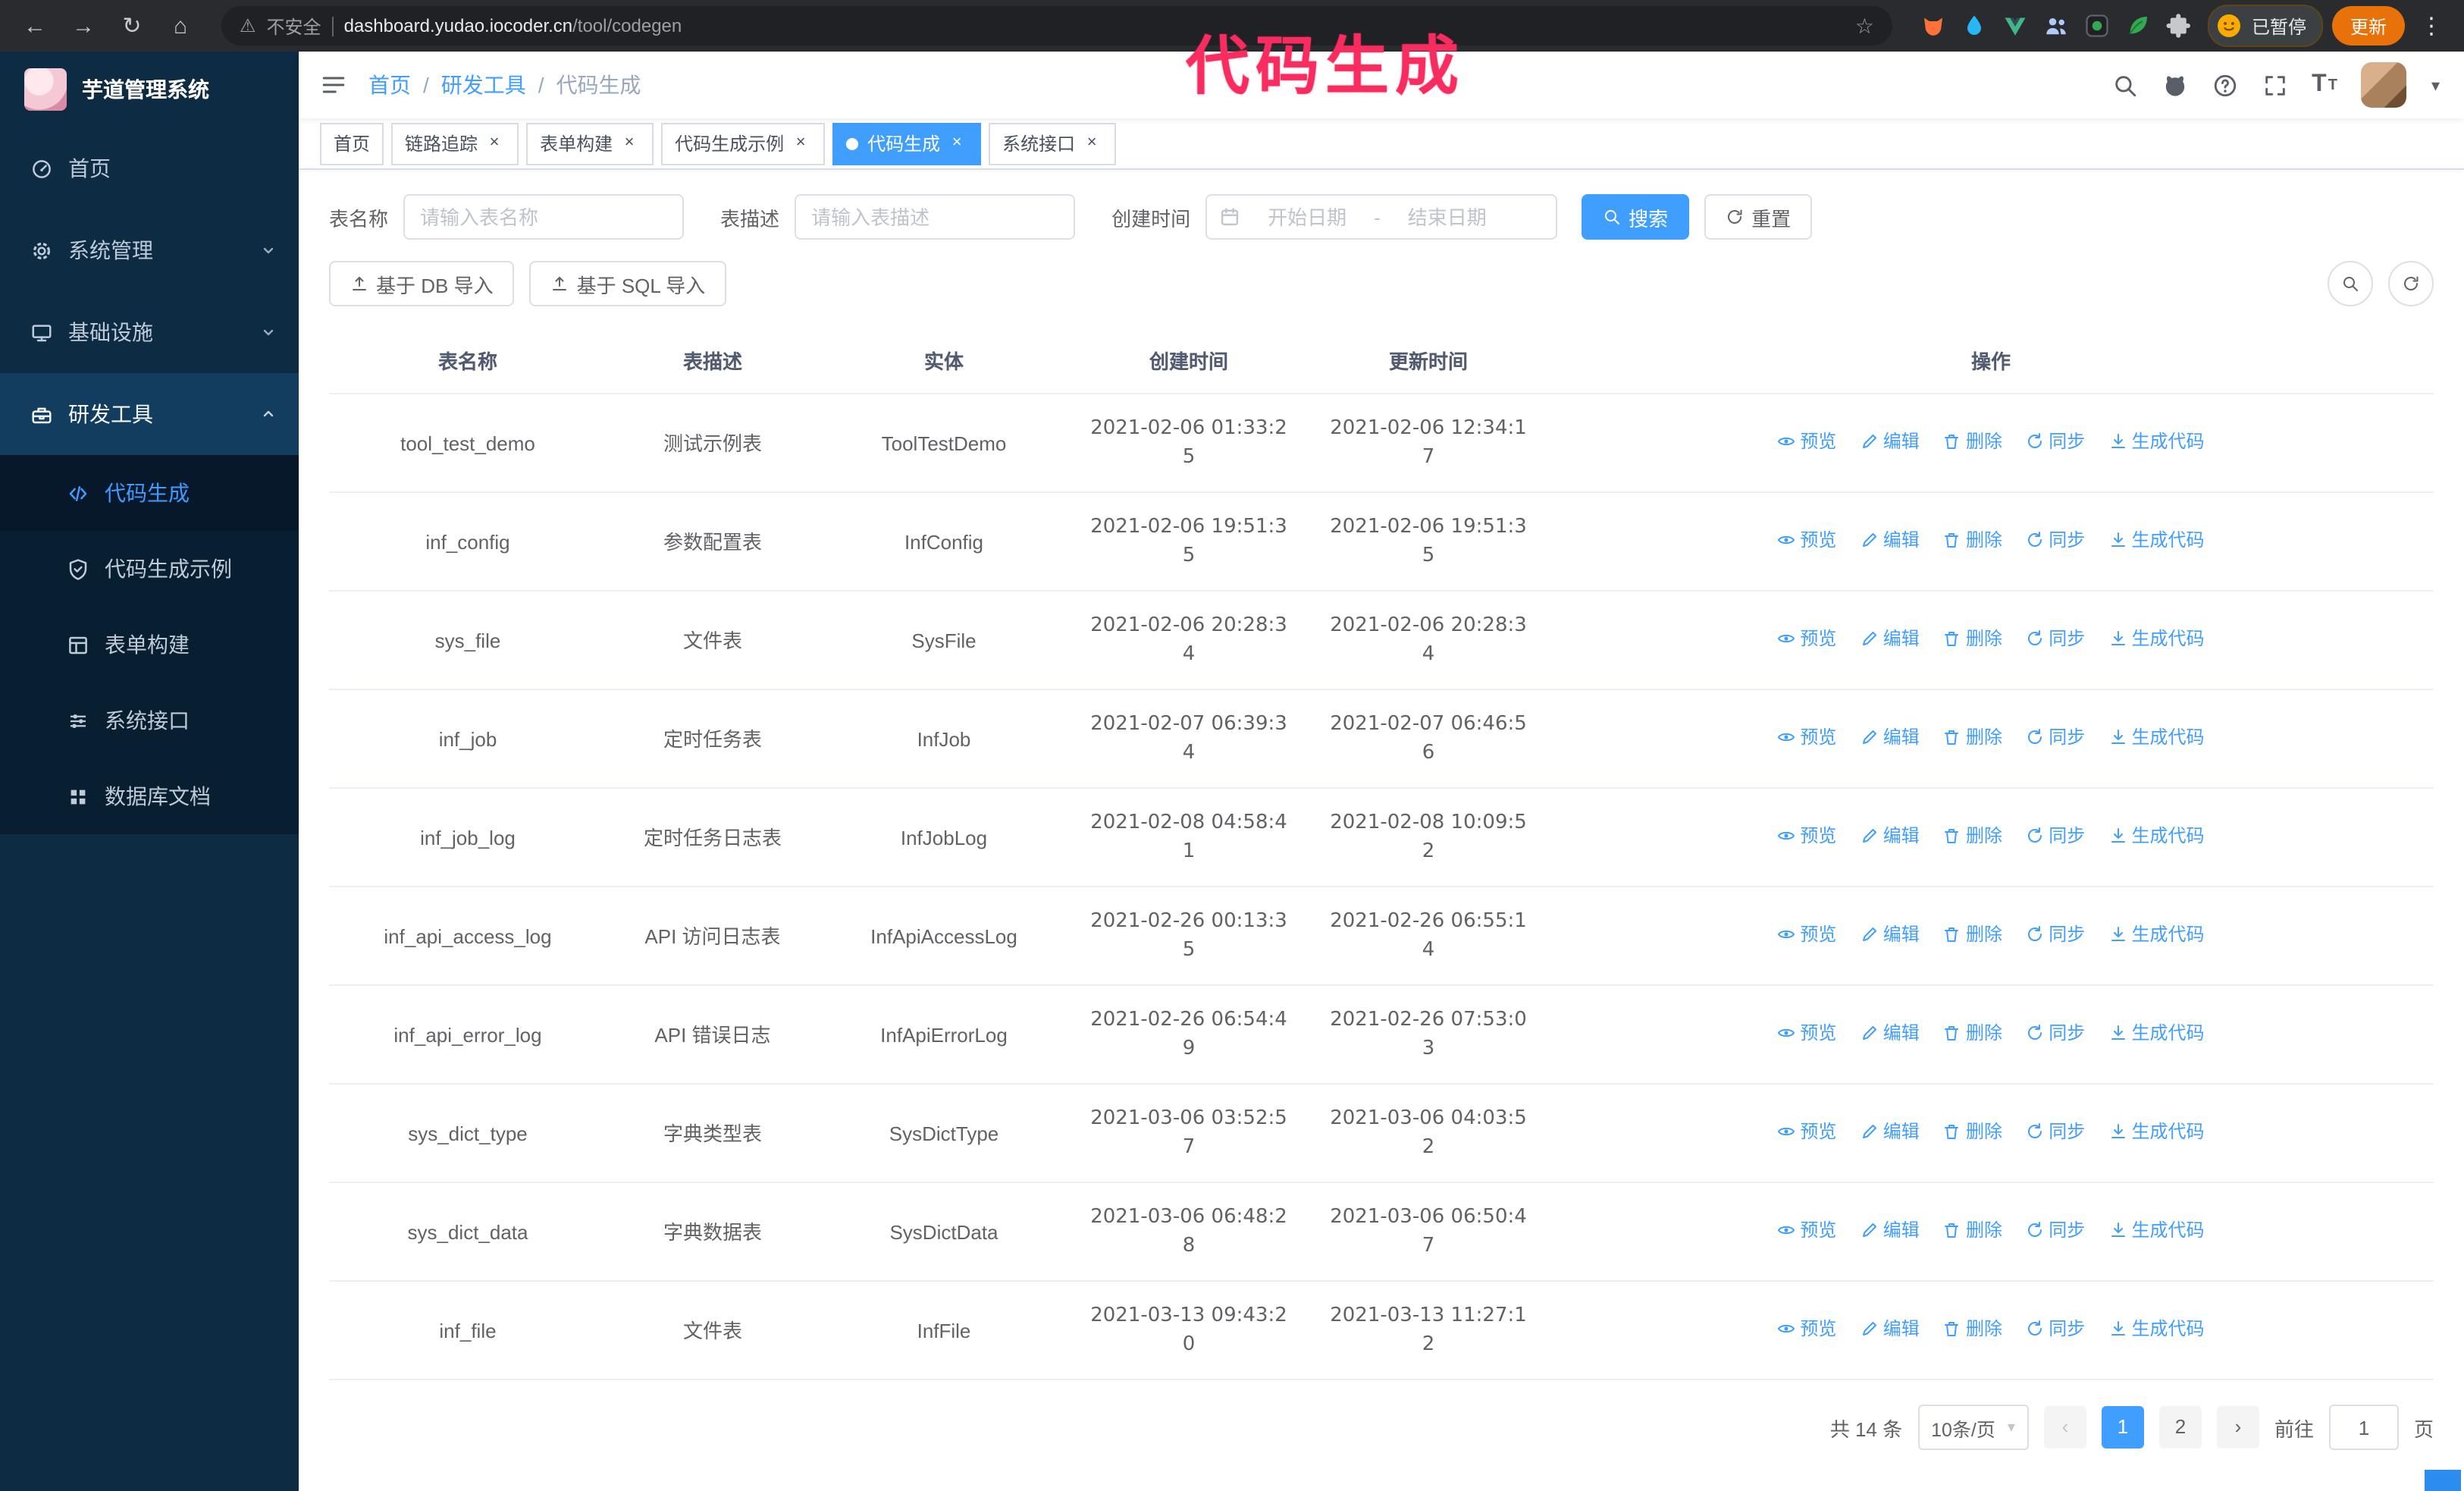  Describe the element at coordinates (150, 569) in the screenshot. I see `sidebar-item-codegen-demo: 代码生成示例` at that location.